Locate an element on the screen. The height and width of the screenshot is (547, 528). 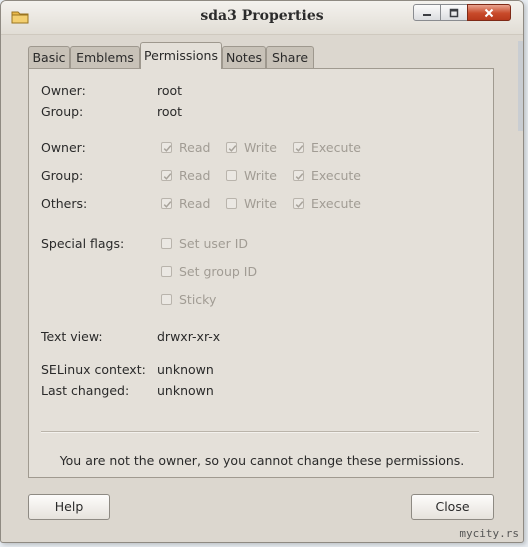
owner-write-checkbox is located at coordinates (231, 147).